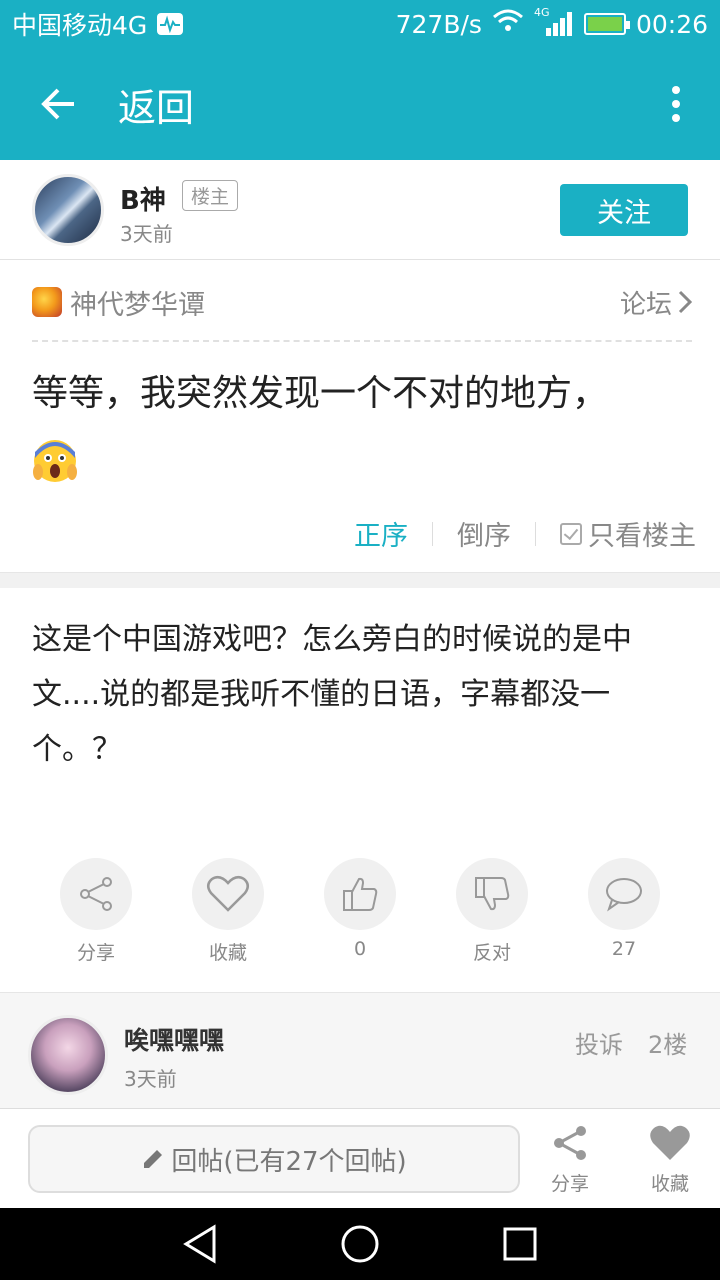 This screenshot has height=1280, width=720. I want to click on battery-icon, so click(606, 24).